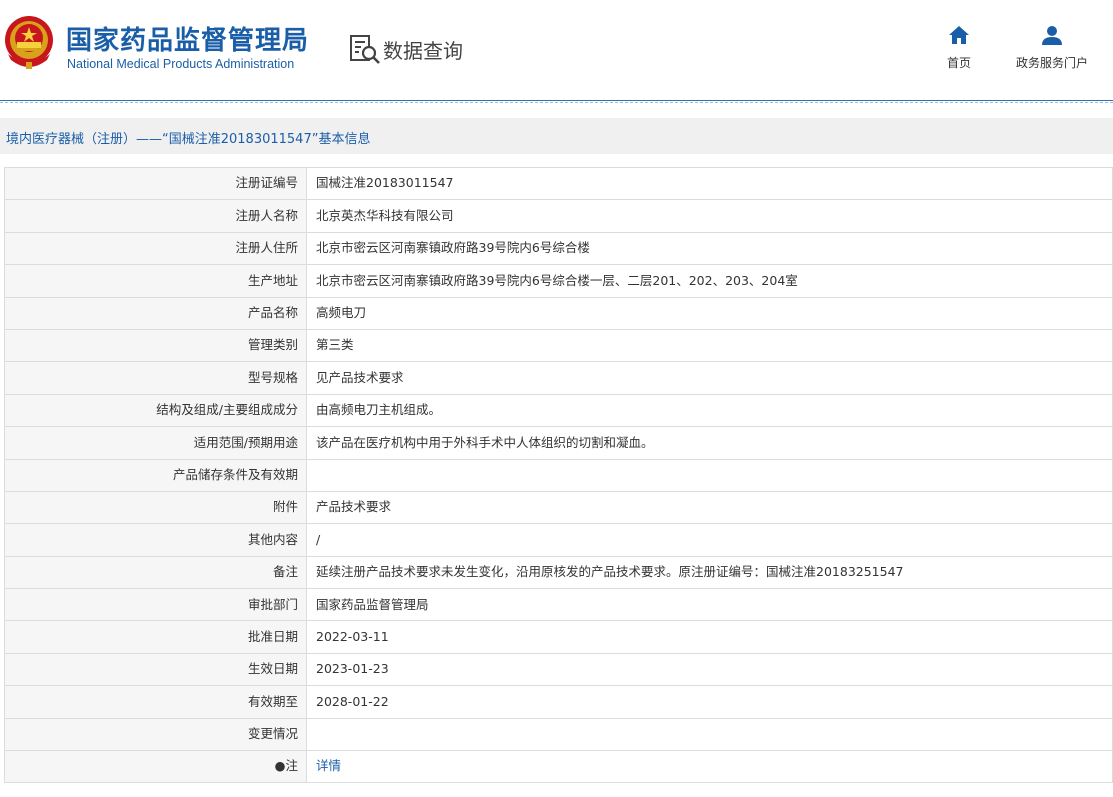 This screenshot has width=1113, height=797. I want to click on details-link: 详情, so click(328, 765).